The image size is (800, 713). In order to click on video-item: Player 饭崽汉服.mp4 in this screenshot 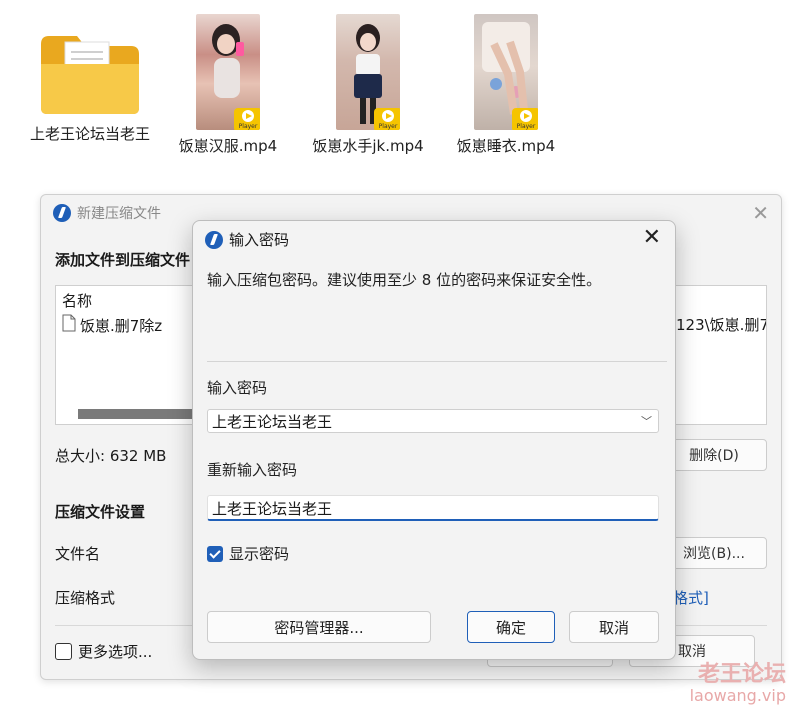, I will do `click(228, 85)`.